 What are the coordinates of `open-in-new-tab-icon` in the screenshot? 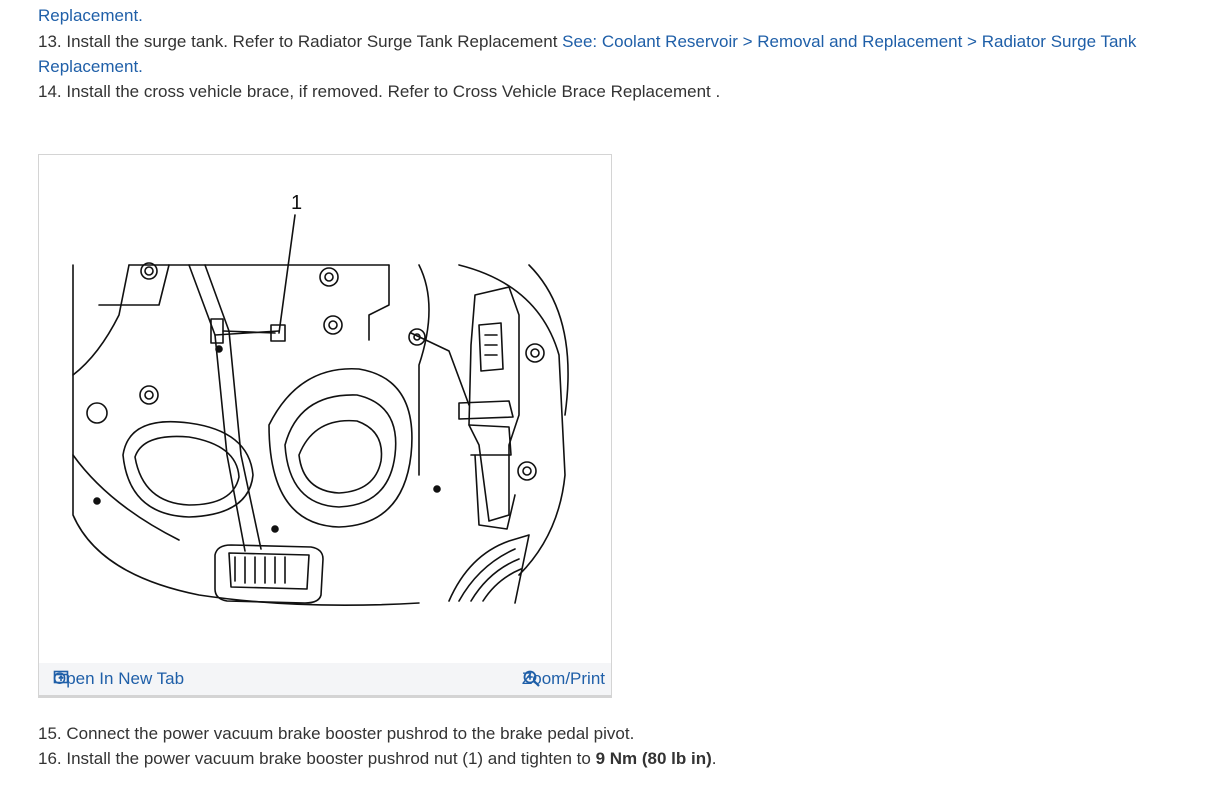 It's located at (61, 677).